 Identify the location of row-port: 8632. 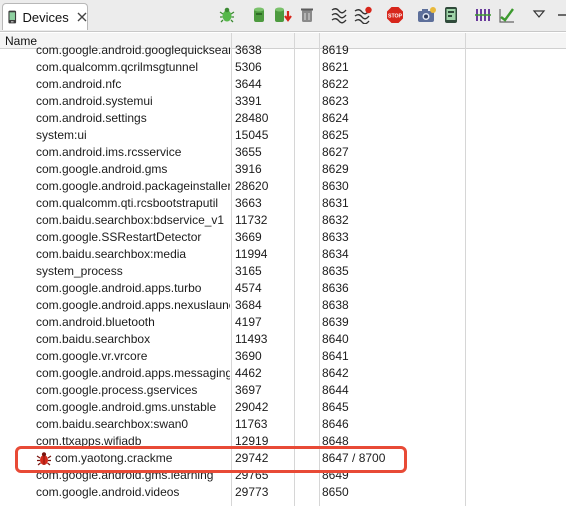
(335, 220).